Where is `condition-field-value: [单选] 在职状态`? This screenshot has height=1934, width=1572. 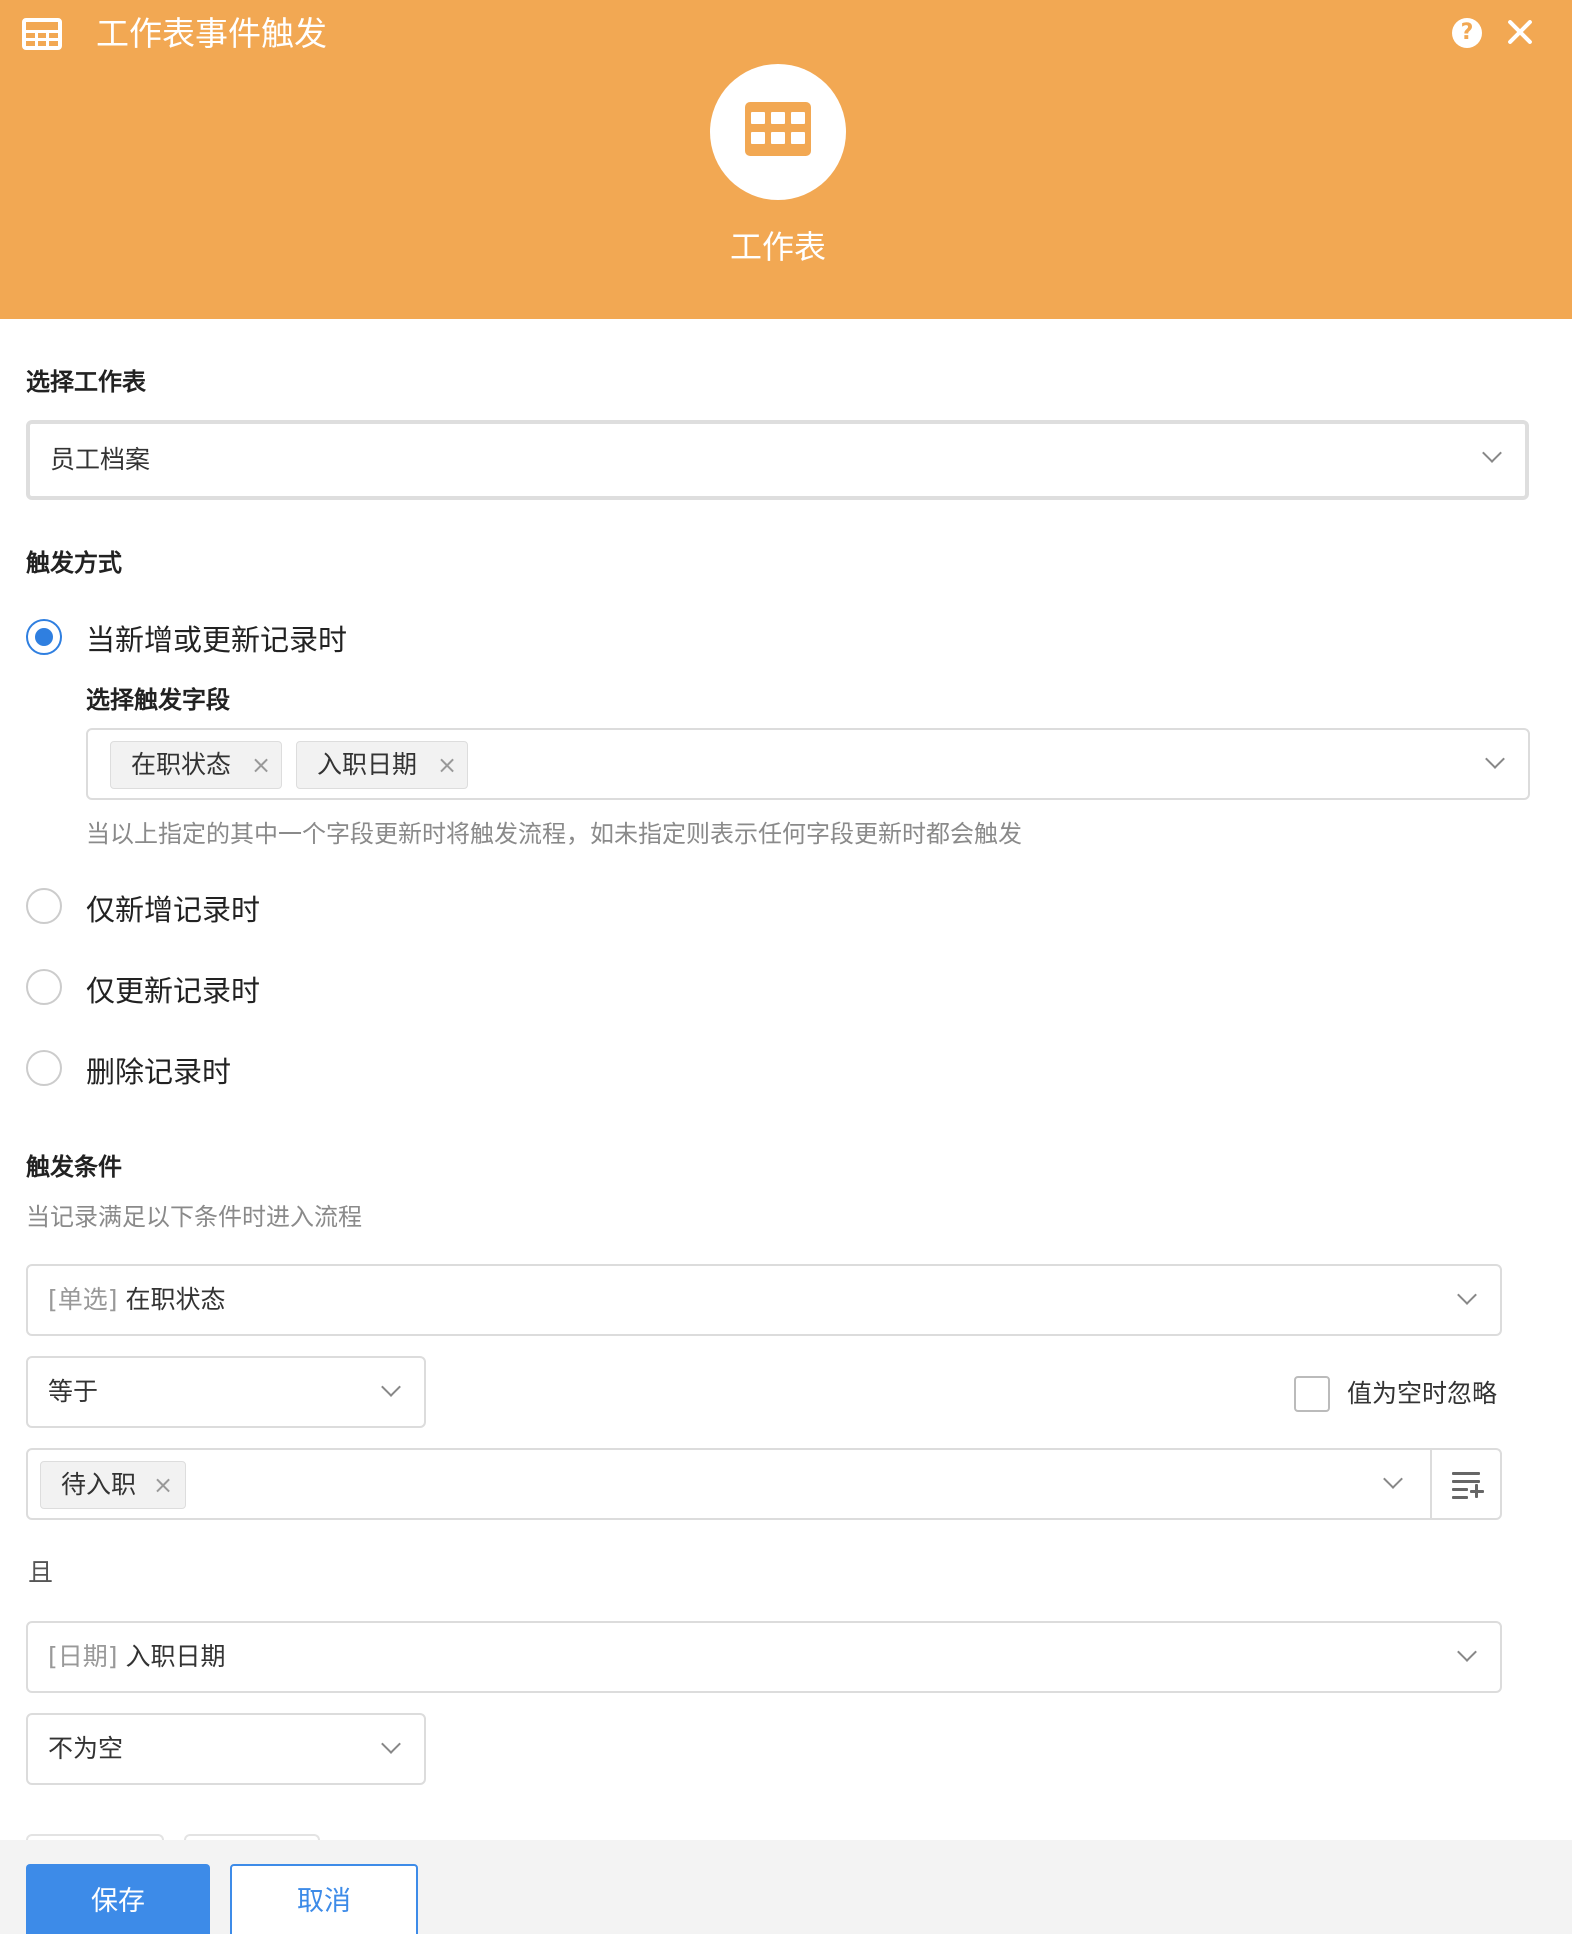 condition-field-value: [单选] 在职状态 is located at coordinates (136, 1300).